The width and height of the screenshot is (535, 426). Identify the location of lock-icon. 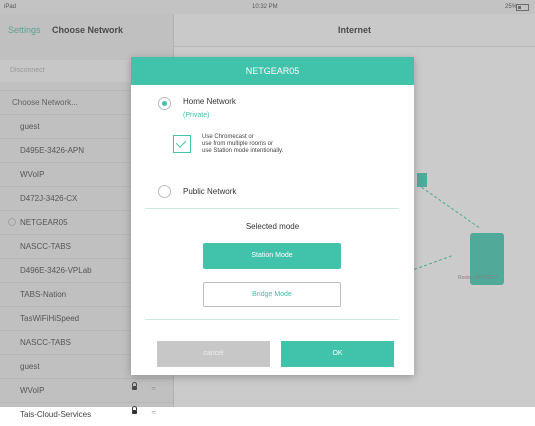
(134, 410).